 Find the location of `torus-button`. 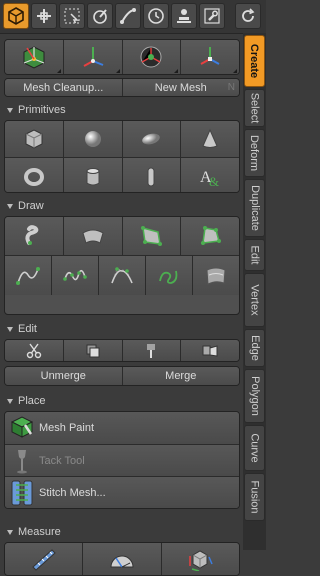

torus-button is located at coordinates (34, 175).